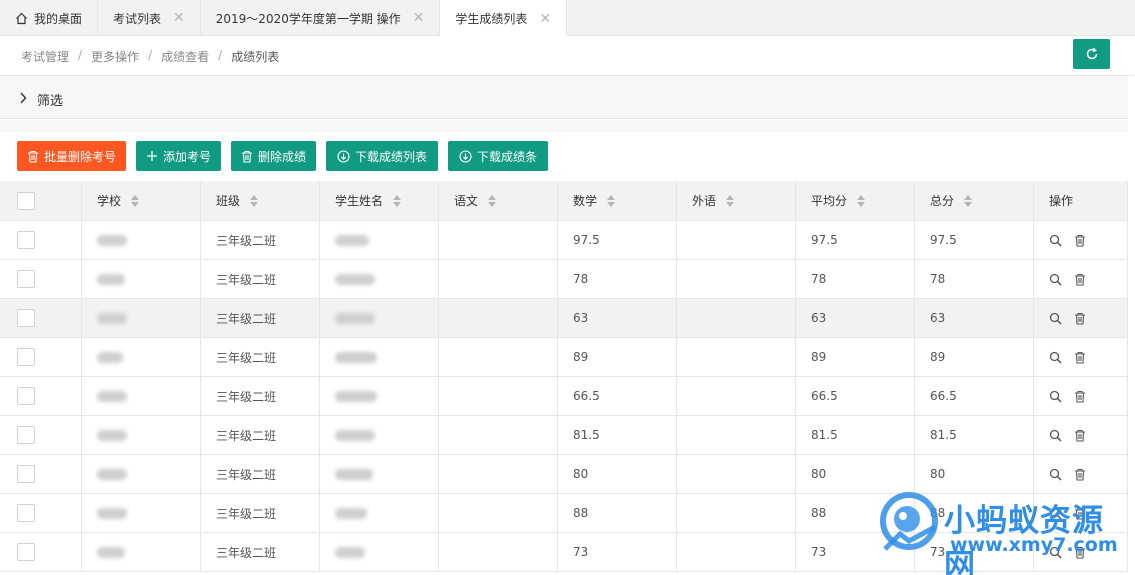 The image size is (1135, 575). What do you see at coordinates (23, 99) in the screenshot?
I see `chevron-right-icon` at bounding box center [23, 99].